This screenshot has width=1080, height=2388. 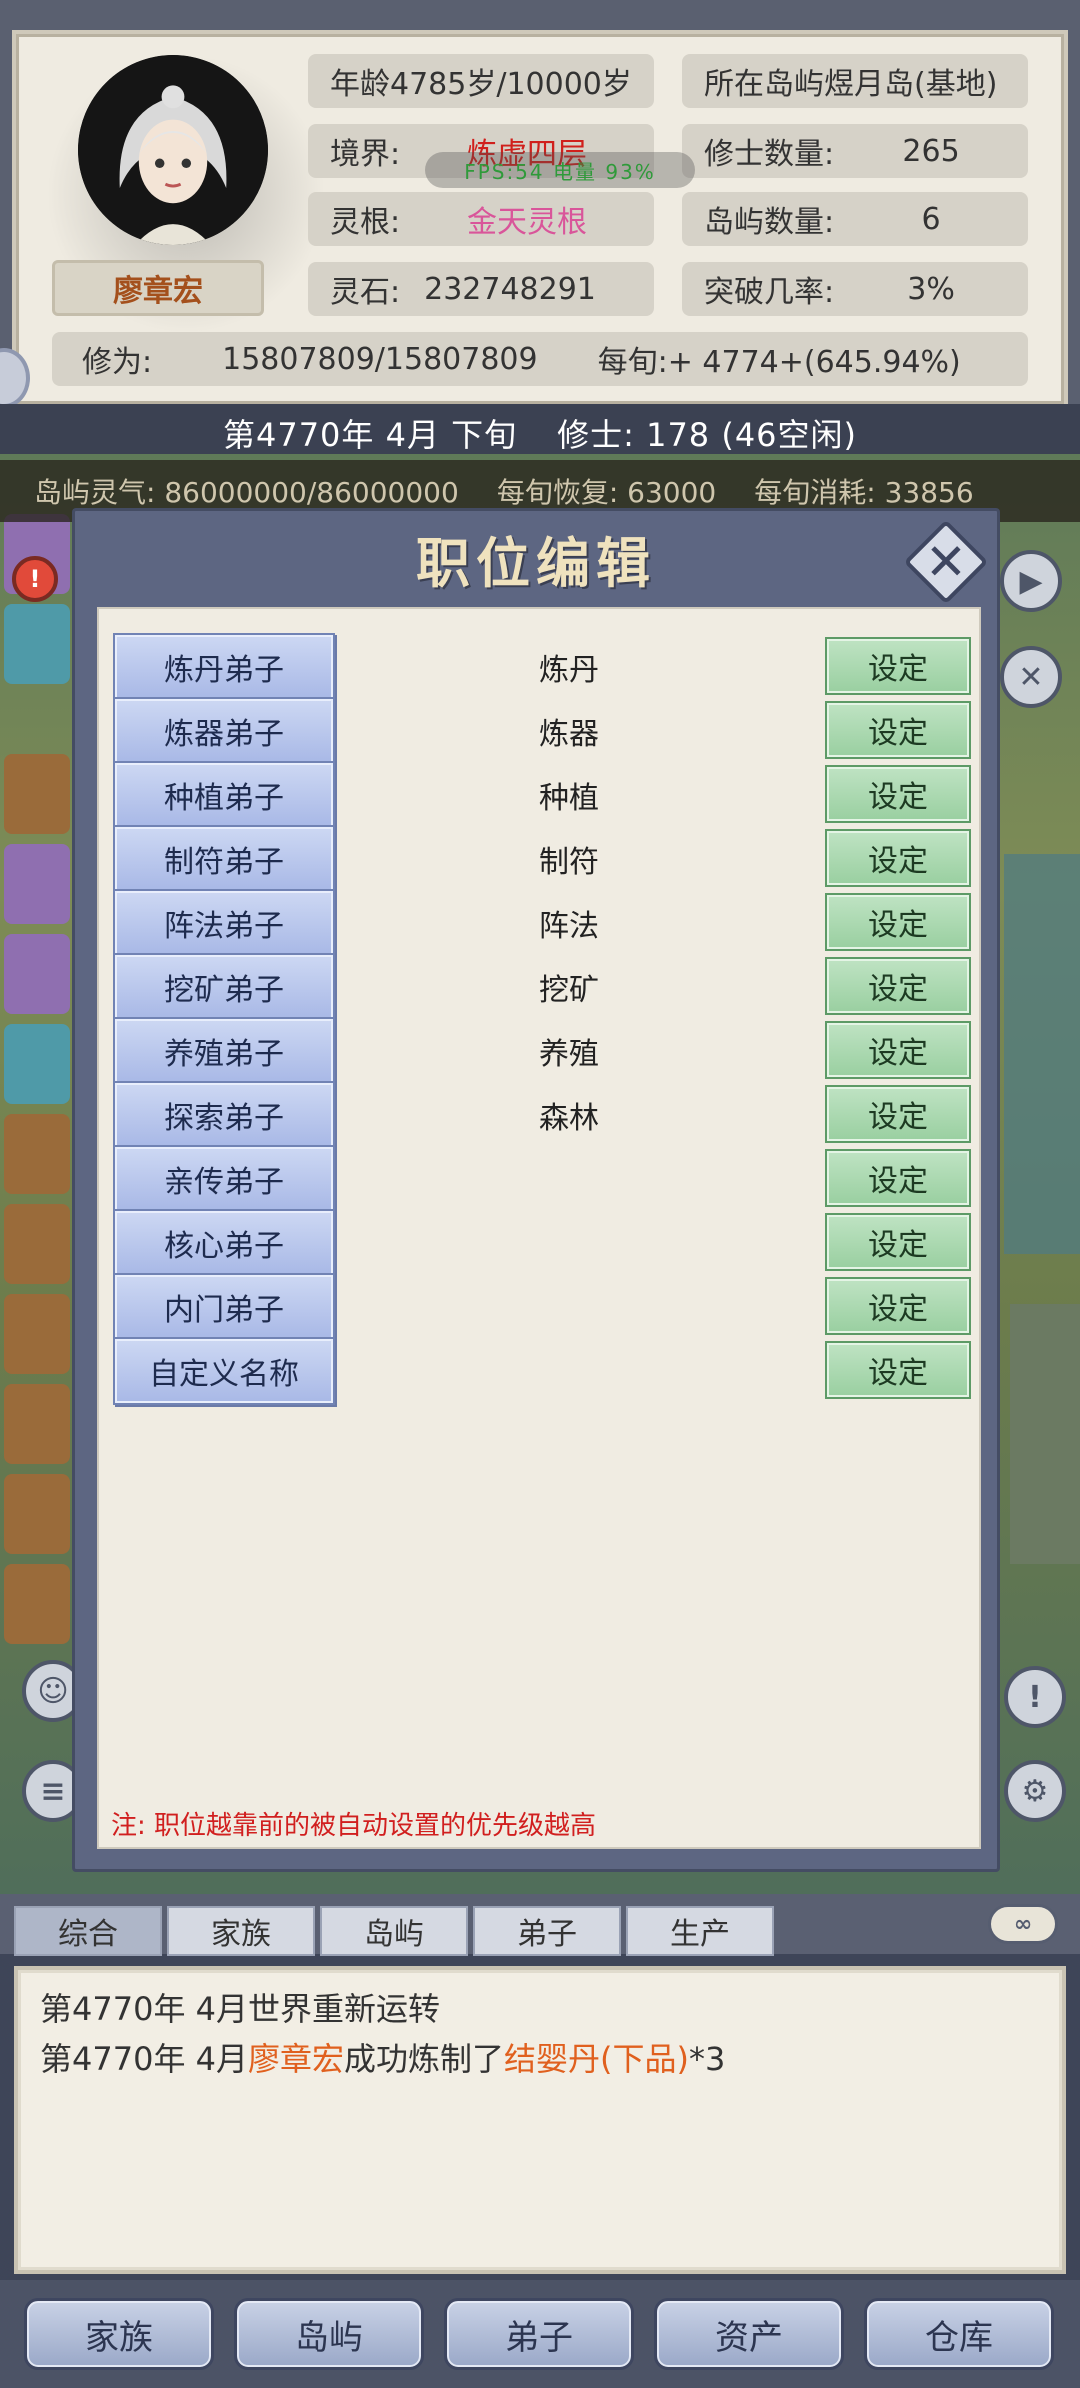 I want to click on position-row: 养殖弟子 养殖 设定, so click(x=539, y=1050).